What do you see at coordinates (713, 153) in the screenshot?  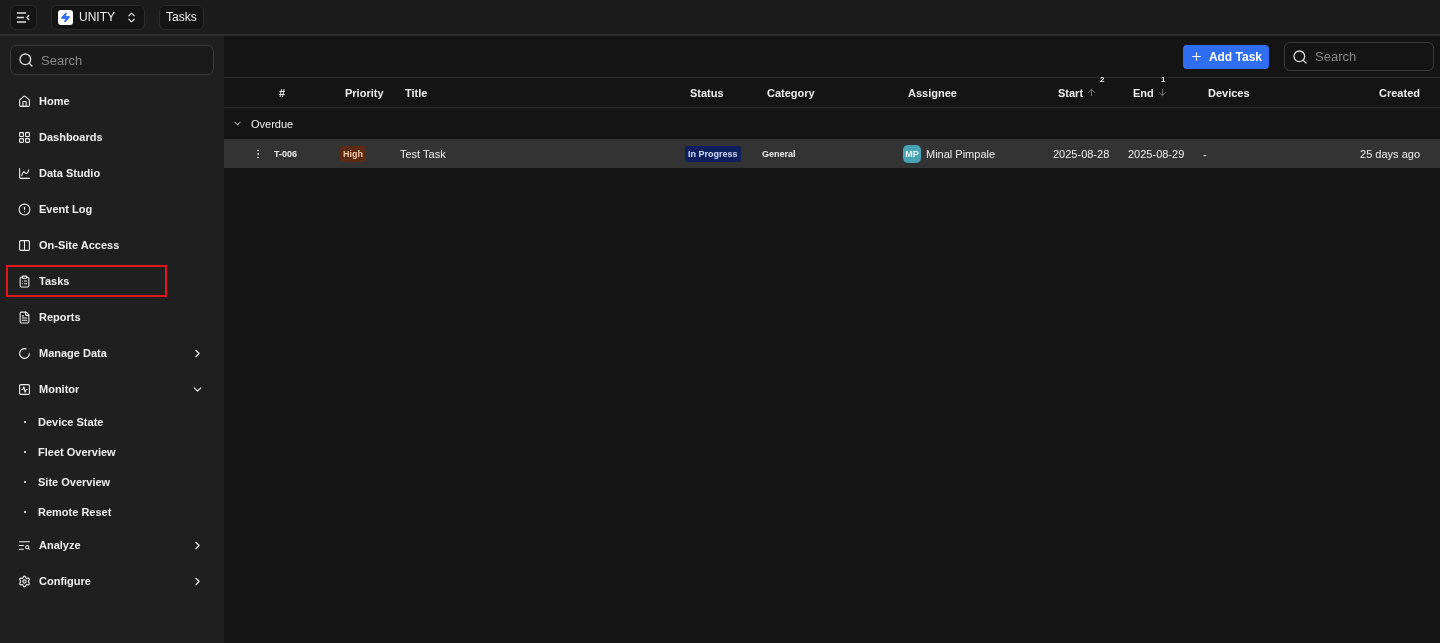 I see `status-badge: In Progress` at bounding box center [713, 153].